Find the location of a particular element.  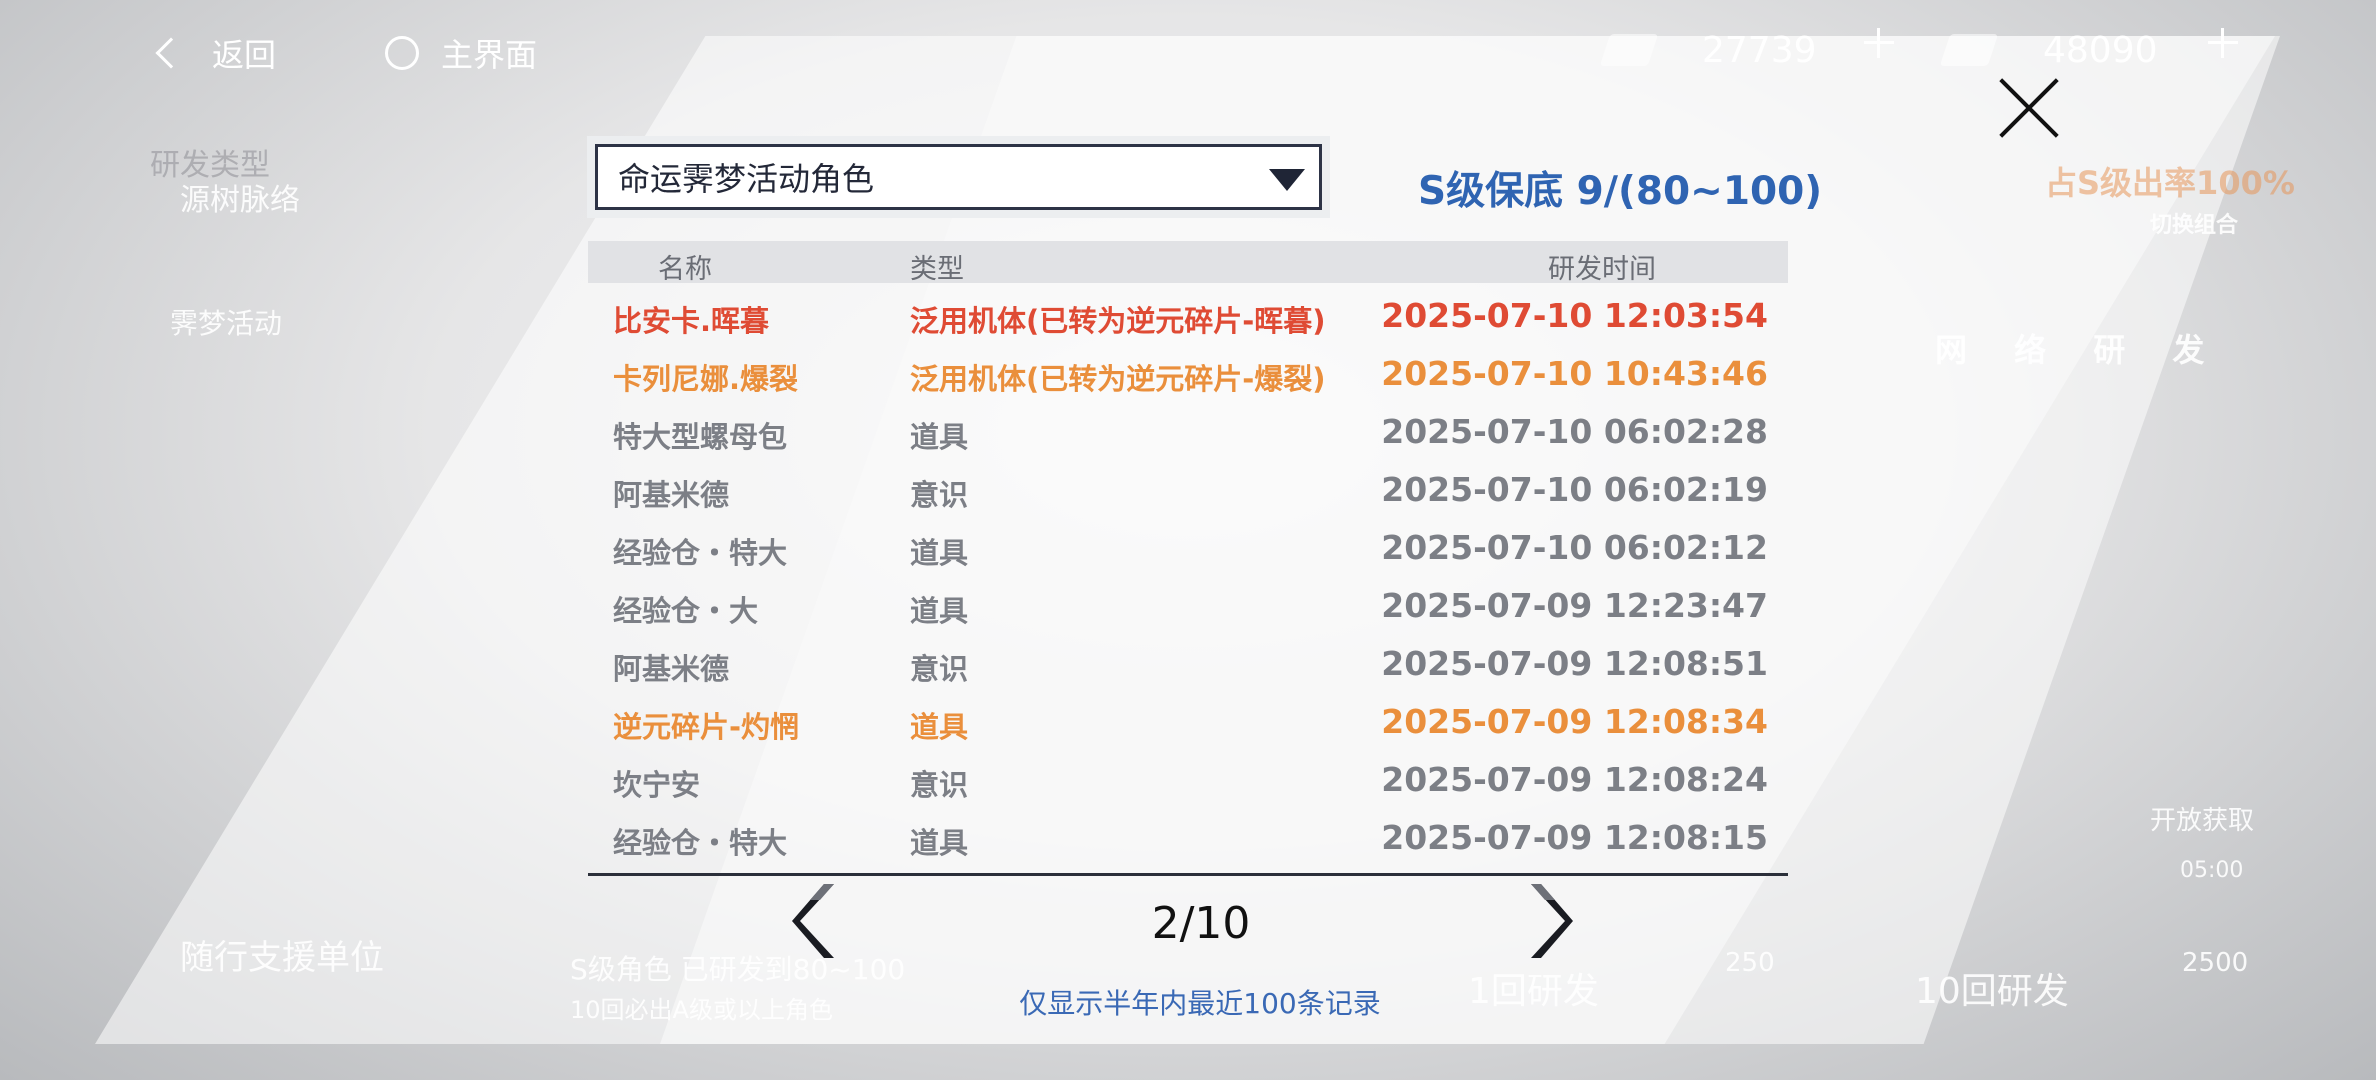

record-name: 逆元碎片-灼惘 is located at coordinates (706, 727).